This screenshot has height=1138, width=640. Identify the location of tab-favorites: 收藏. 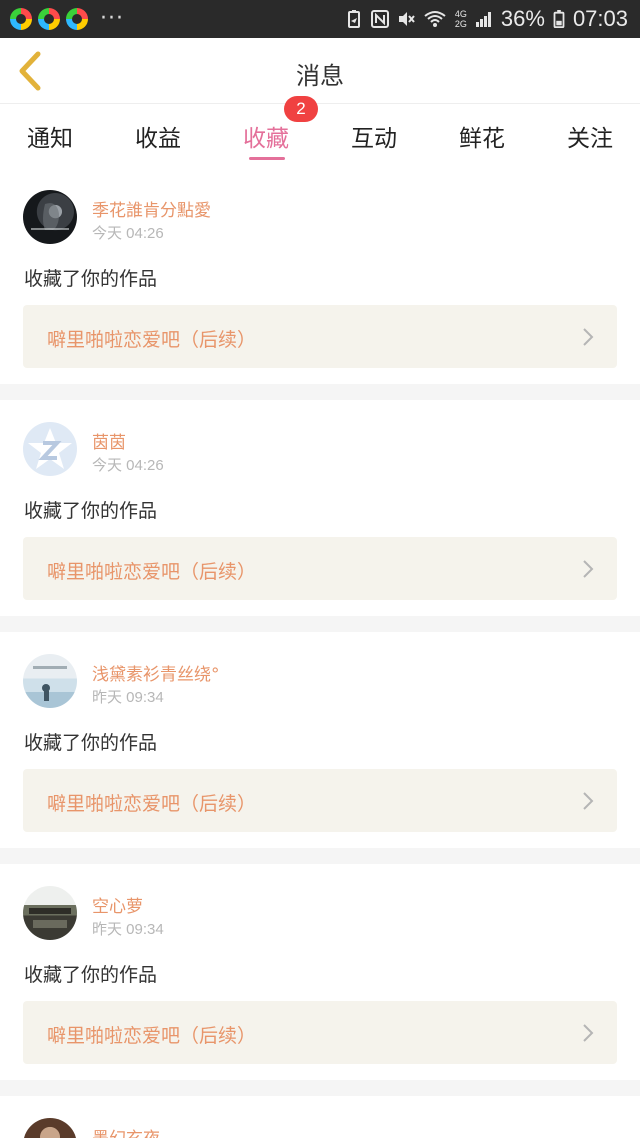
(266, 136).